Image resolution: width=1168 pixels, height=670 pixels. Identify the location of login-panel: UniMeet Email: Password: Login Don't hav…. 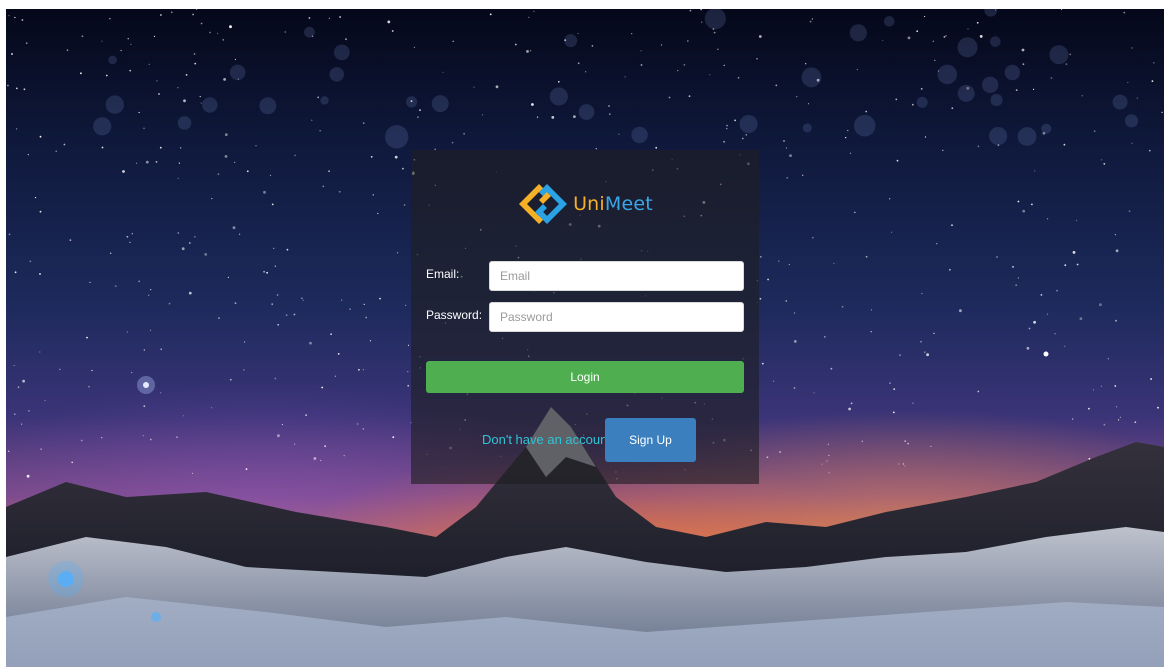
(585, 317).